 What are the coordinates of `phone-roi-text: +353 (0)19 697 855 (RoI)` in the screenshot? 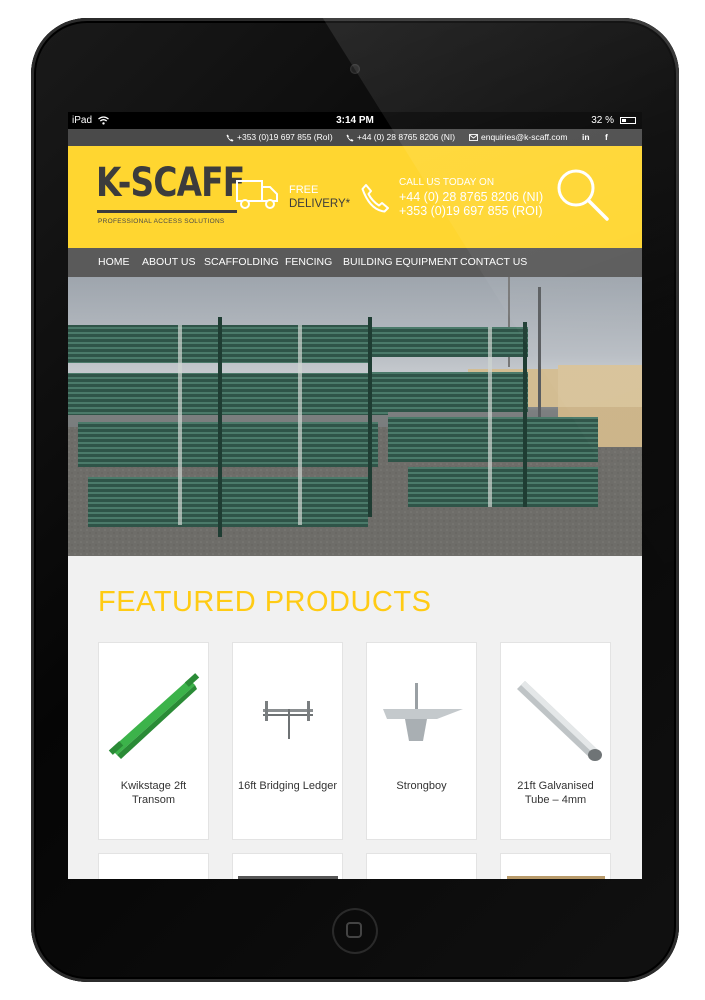 It's located at (285, 137).